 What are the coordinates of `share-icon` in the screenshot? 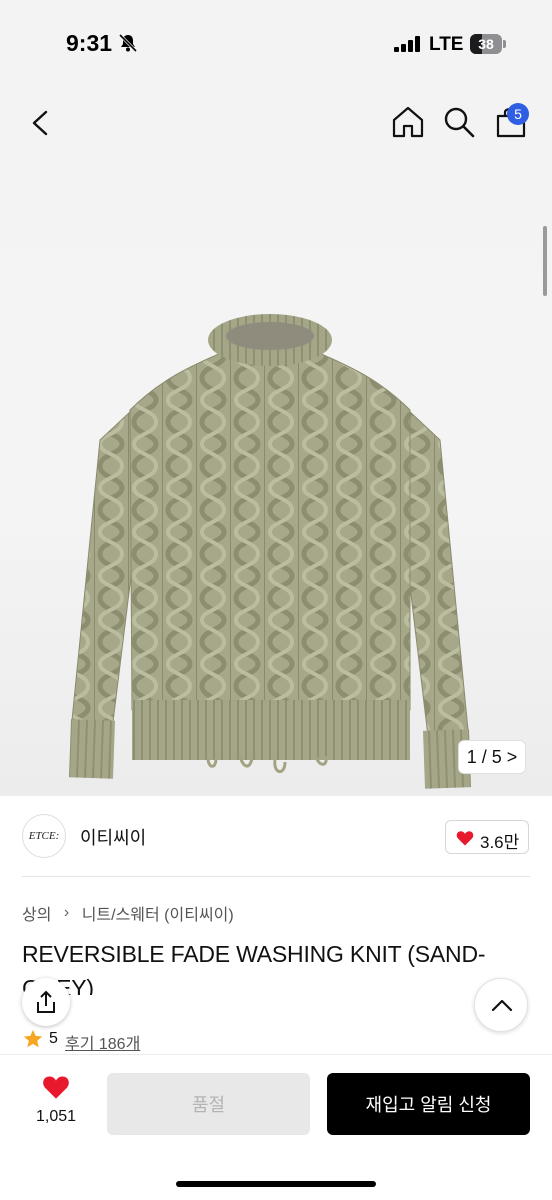 It's located at (46, 1001).